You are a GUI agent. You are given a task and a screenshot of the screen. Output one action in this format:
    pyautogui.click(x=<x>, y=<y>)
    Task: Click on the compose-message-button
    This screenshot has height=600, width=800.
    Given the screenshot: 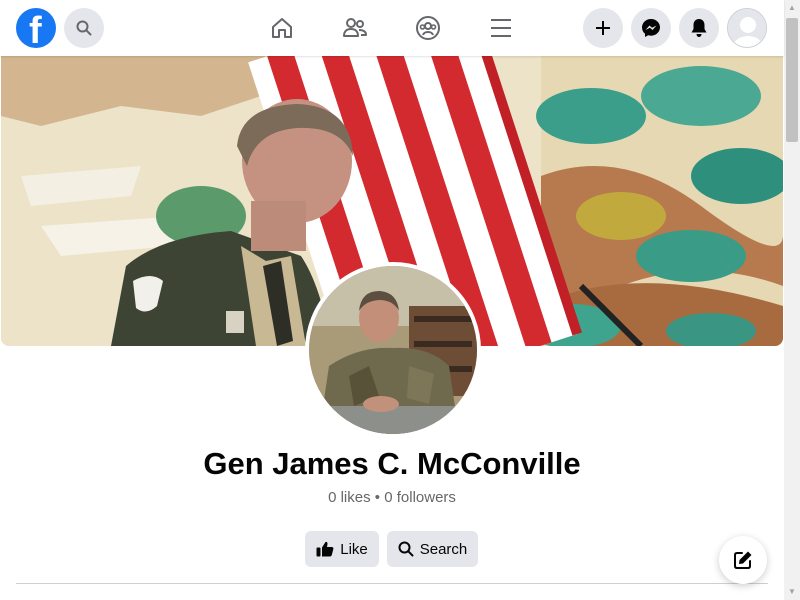 What is the action you would take?
    pyautogui.click(x=743, y=560)
    